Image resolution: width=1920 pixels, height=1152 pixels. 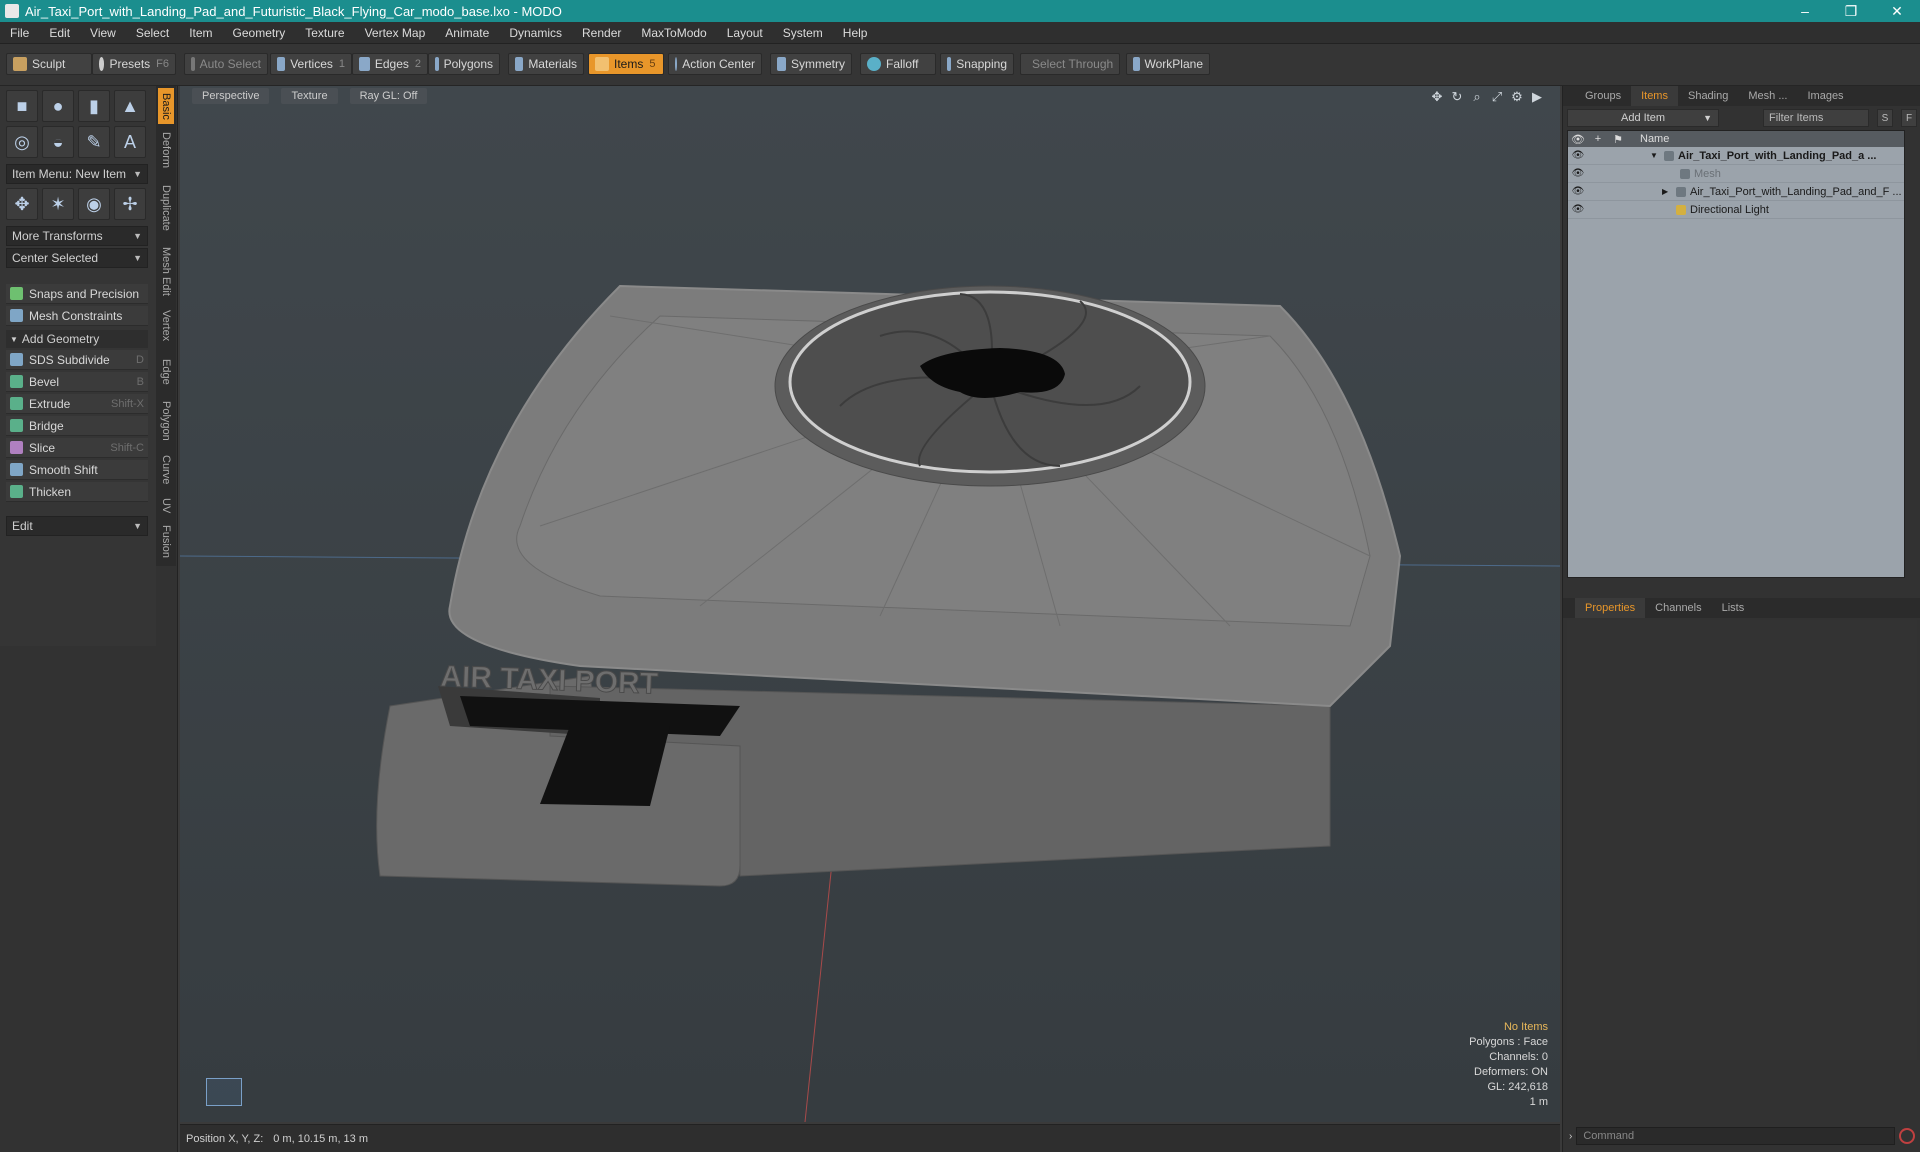 What do you see at coordinates (166, 421) in the screenshot?
I see `vtab-polygon: Polygon` at bounding box center [166, 421].